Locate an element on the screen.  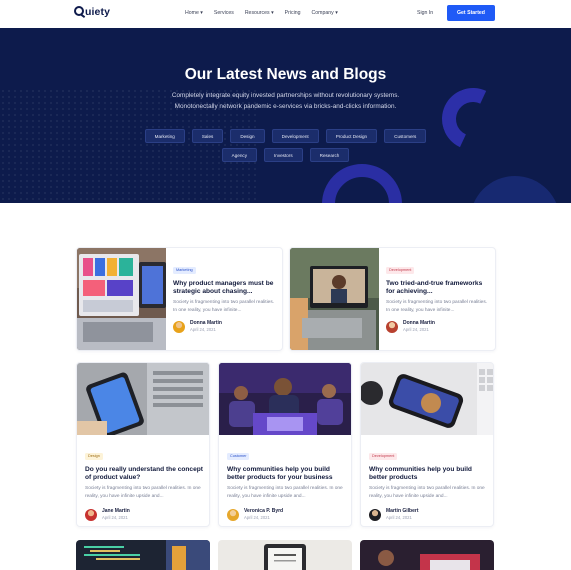
category-tag: Customers is located at coordinates (405, 136).